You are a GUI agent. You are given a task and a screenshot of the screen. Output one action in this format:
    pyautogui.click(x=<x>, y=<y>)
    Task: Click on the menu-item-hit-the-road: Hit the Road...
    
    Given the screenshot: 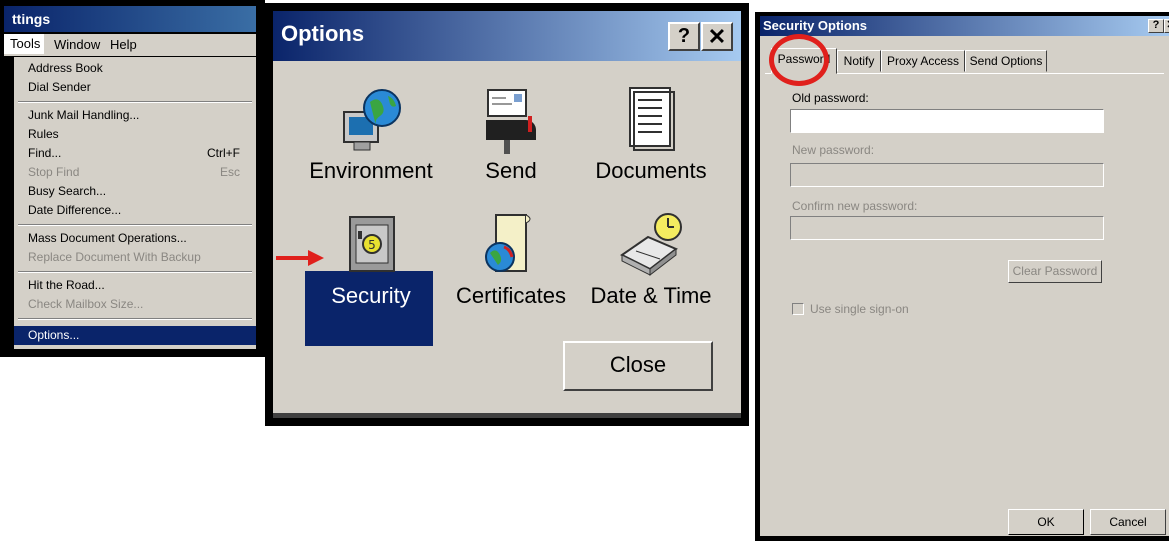 What is the action you would take?
    pyautogui.click(x=135, y=285)
    